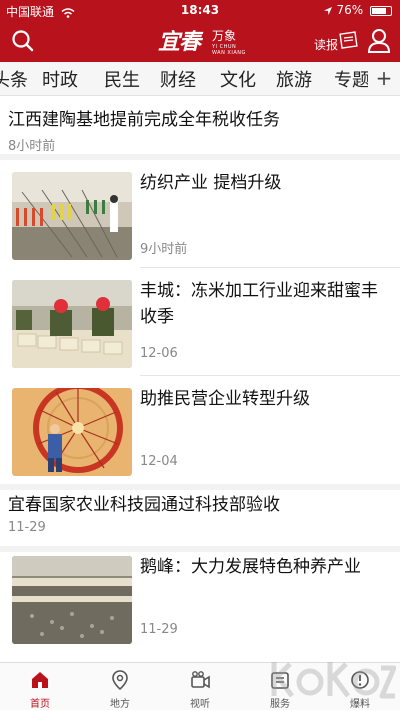  Describe the element at coordinates (32, 146) in the screenshot. I see `news-time: 8小时前` at that location.